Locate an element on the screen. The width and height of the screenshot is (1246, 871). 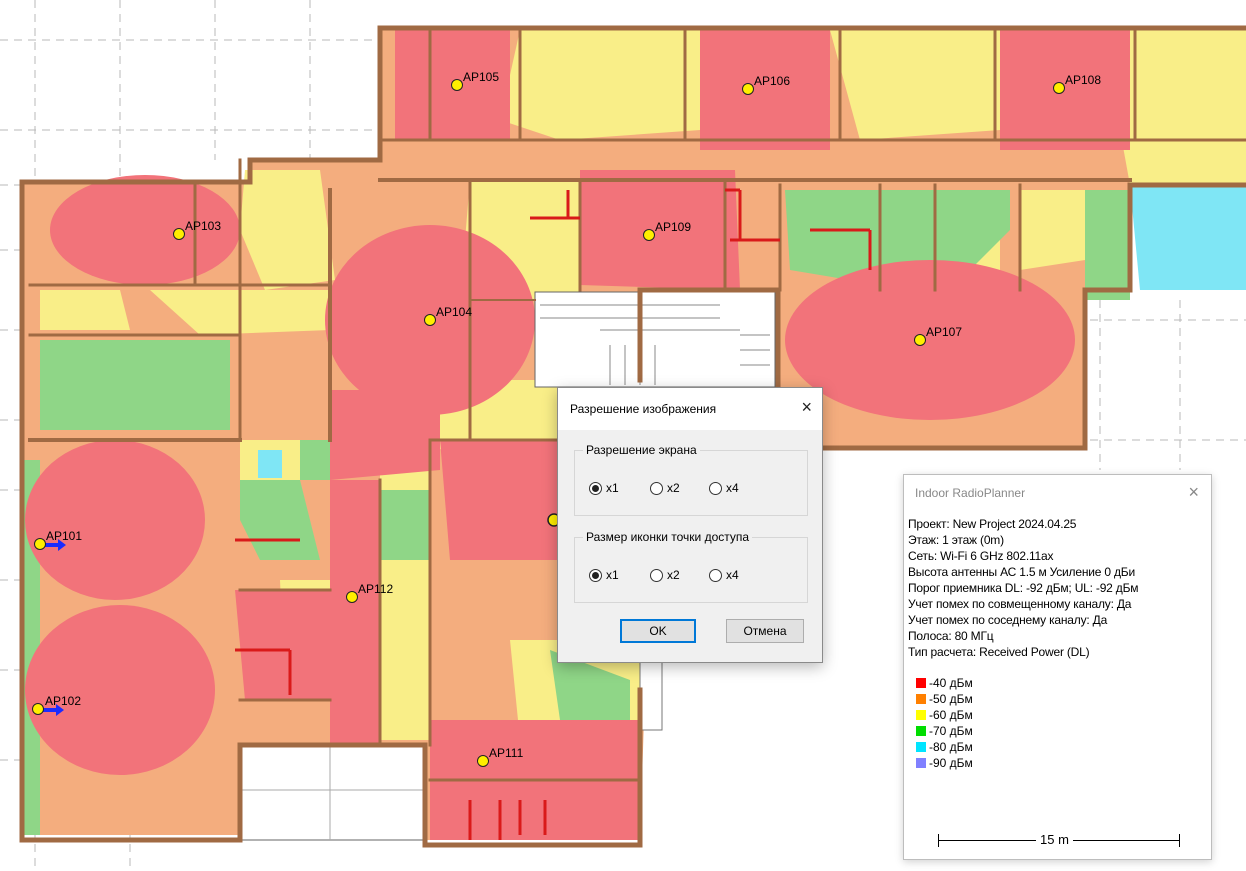
access-point-label: AP108 is located at coordinates (1083, 80).